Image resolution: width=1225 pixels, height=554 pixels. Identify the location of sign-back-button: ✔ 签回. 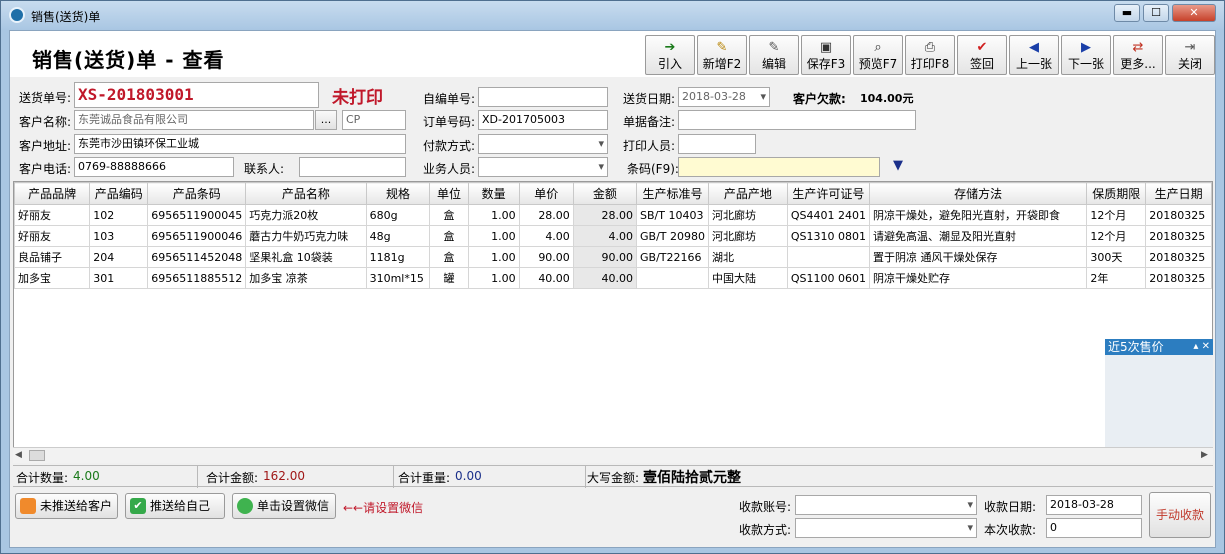
(982, 55).